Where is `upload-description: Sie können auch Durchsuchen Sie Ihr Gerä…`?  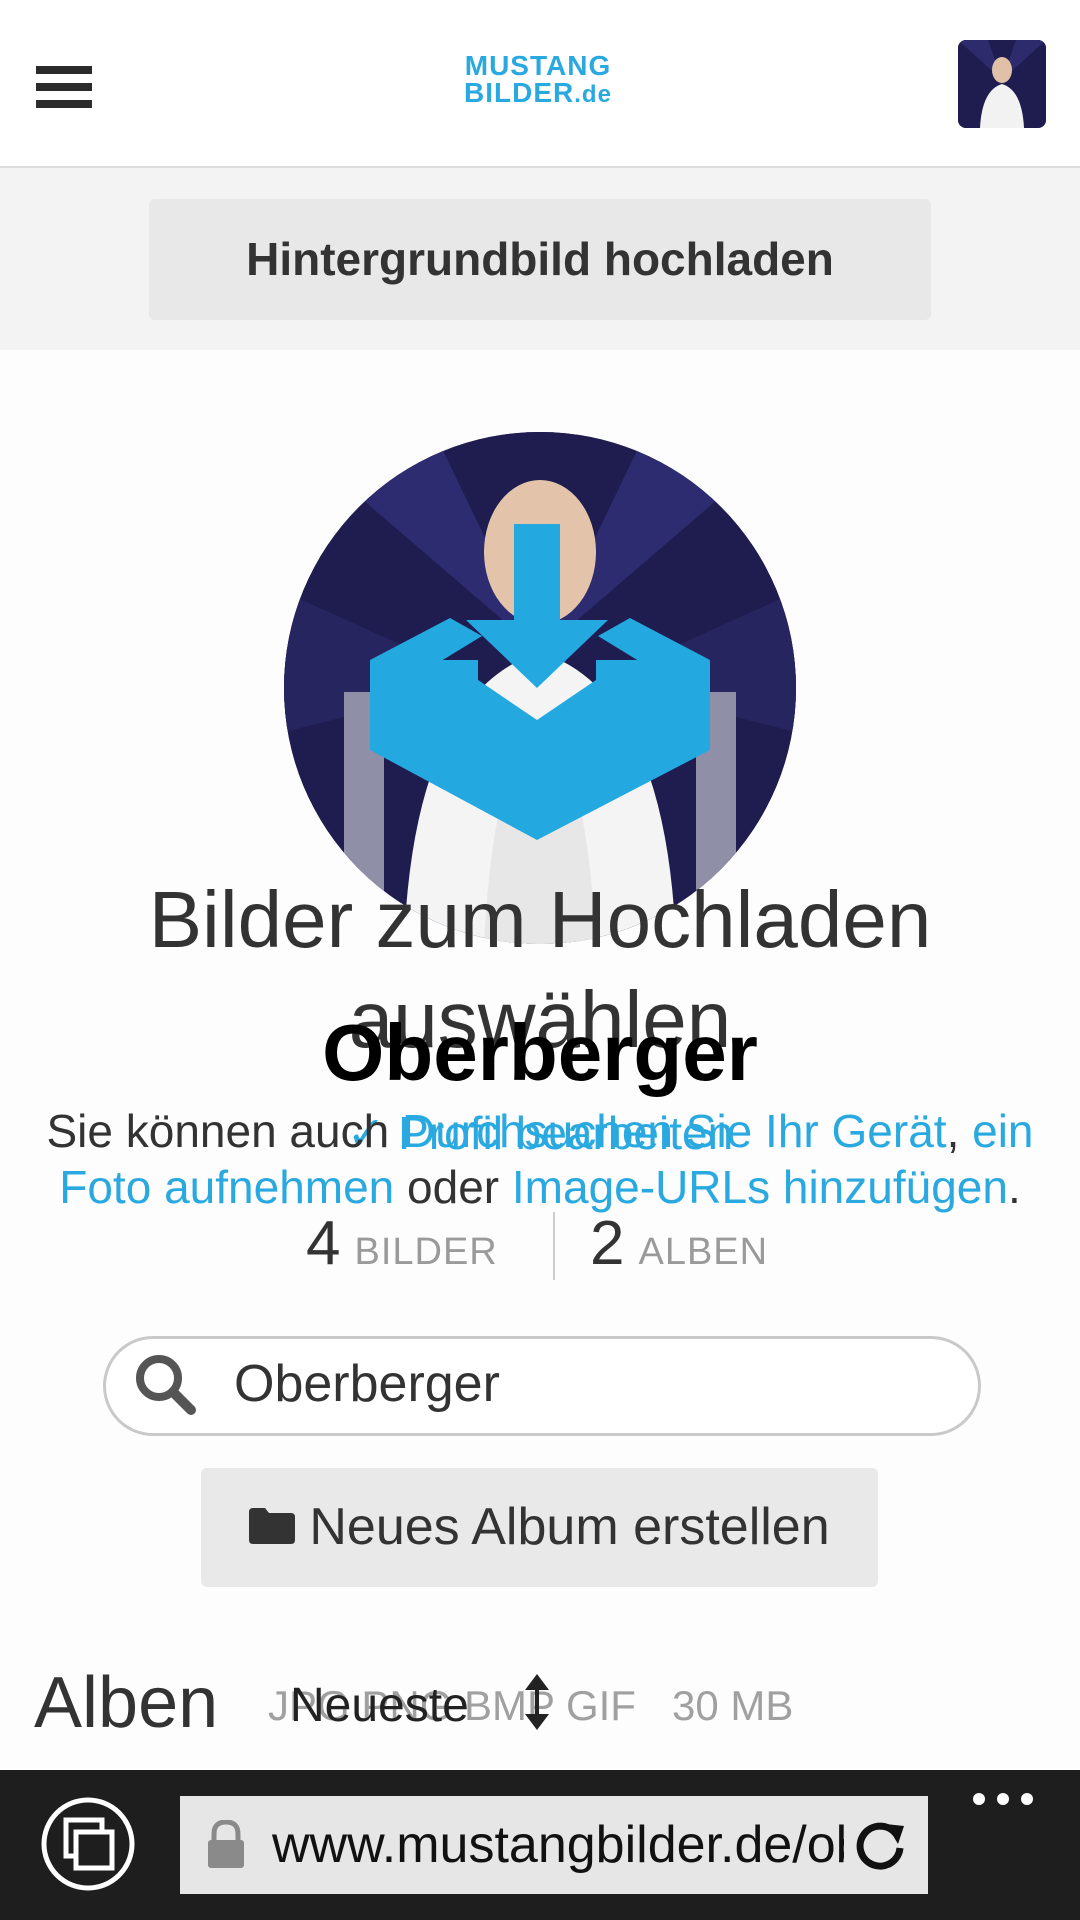
upload-description: Sie können auch Durchsuchen Sie Ihr Gerä… is located at coordinates (540, 1159).